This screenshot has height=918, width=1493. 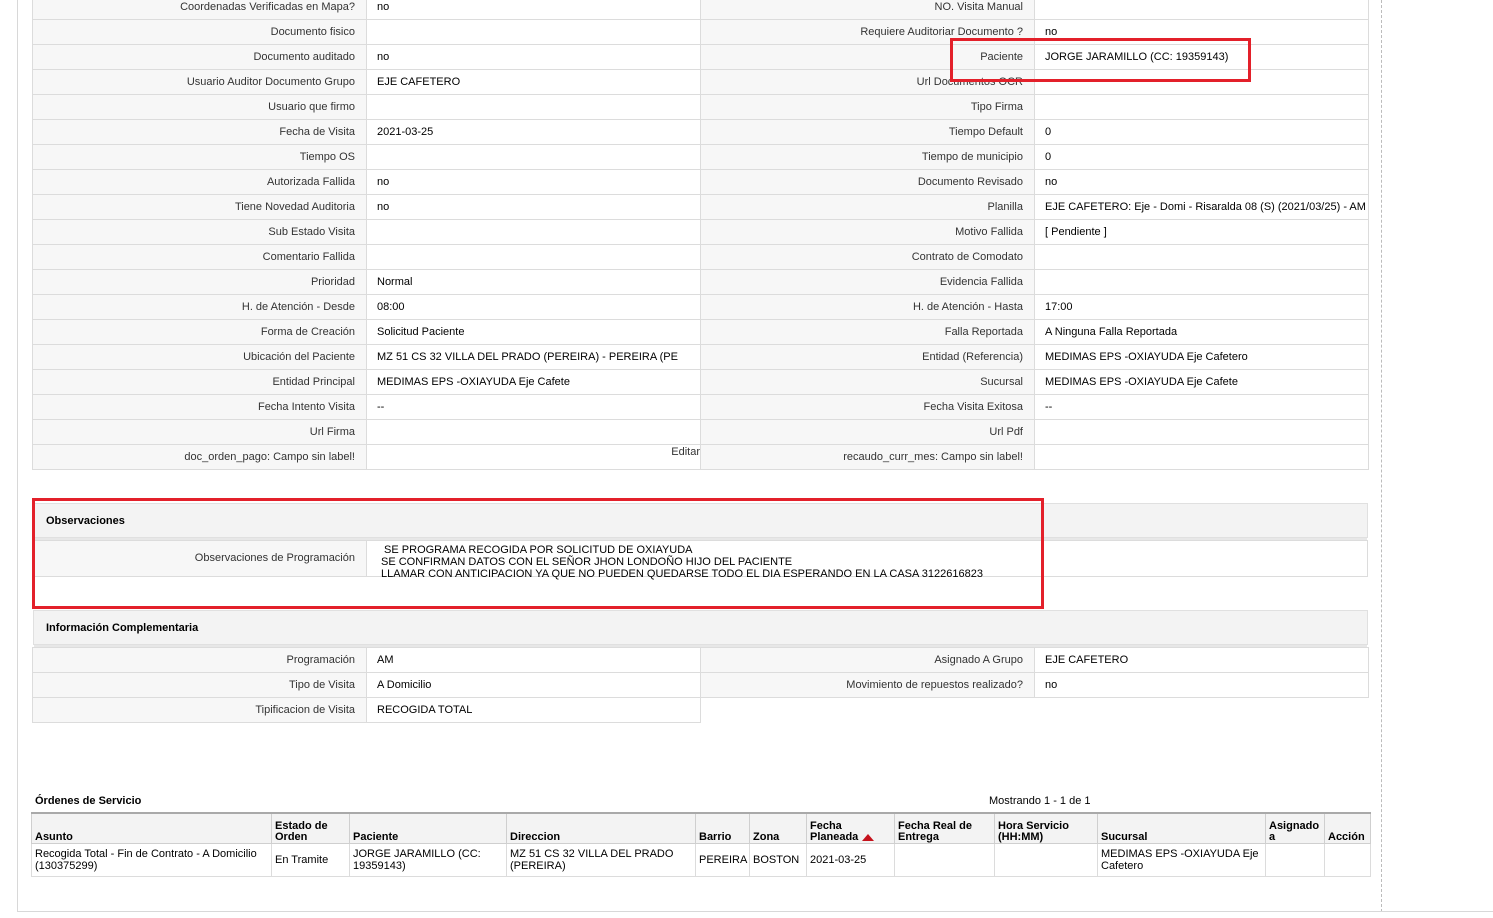 What do you see at coordinates (868, 837) in the screenshot?
I see `sort-ascending-icon` at bounding box center [868, 837].